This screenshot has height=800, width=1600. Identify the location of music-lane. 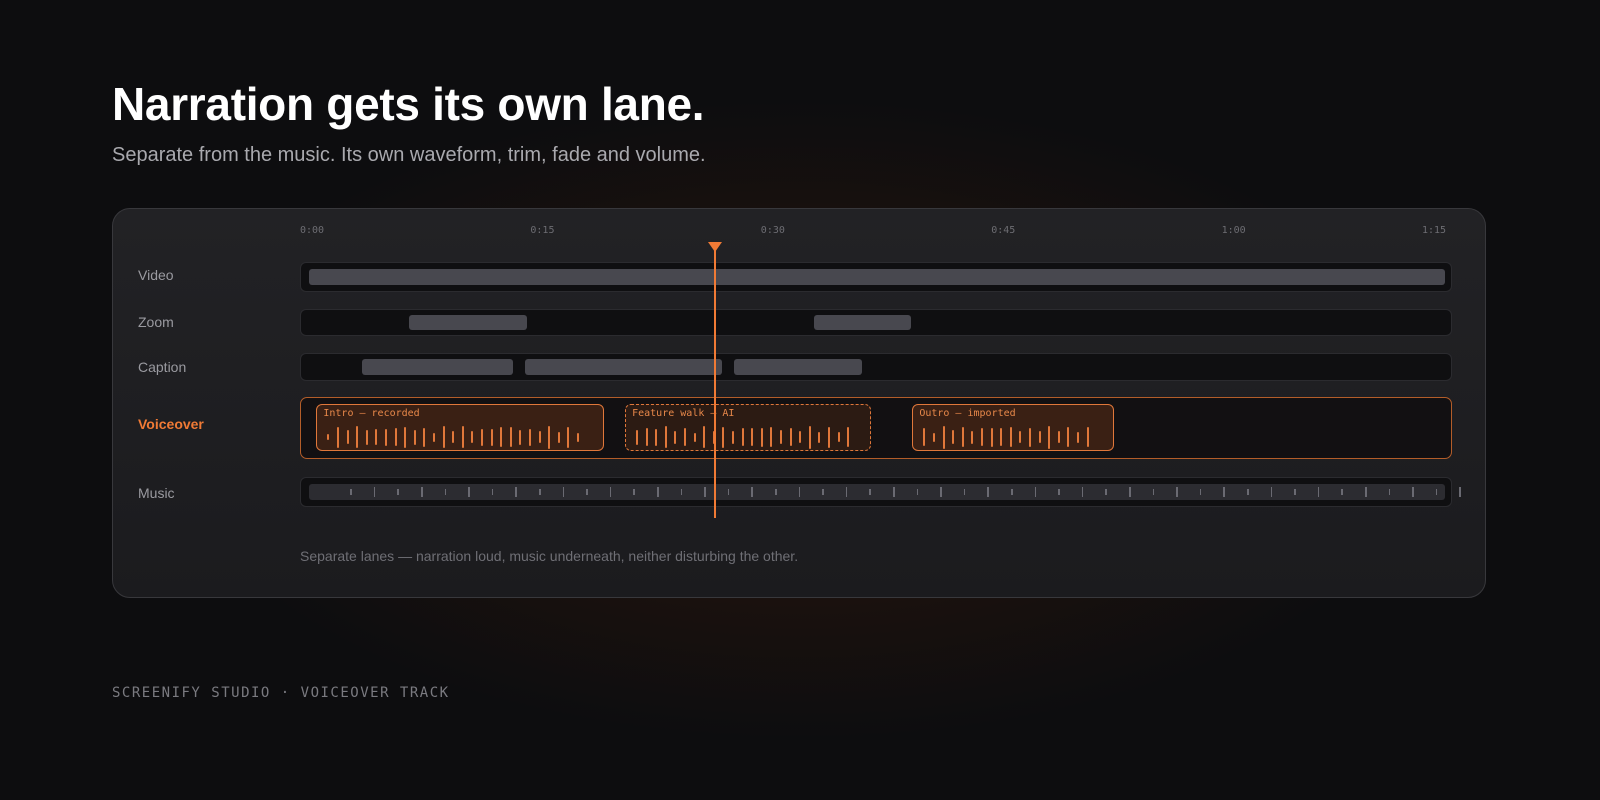
(880, 492).